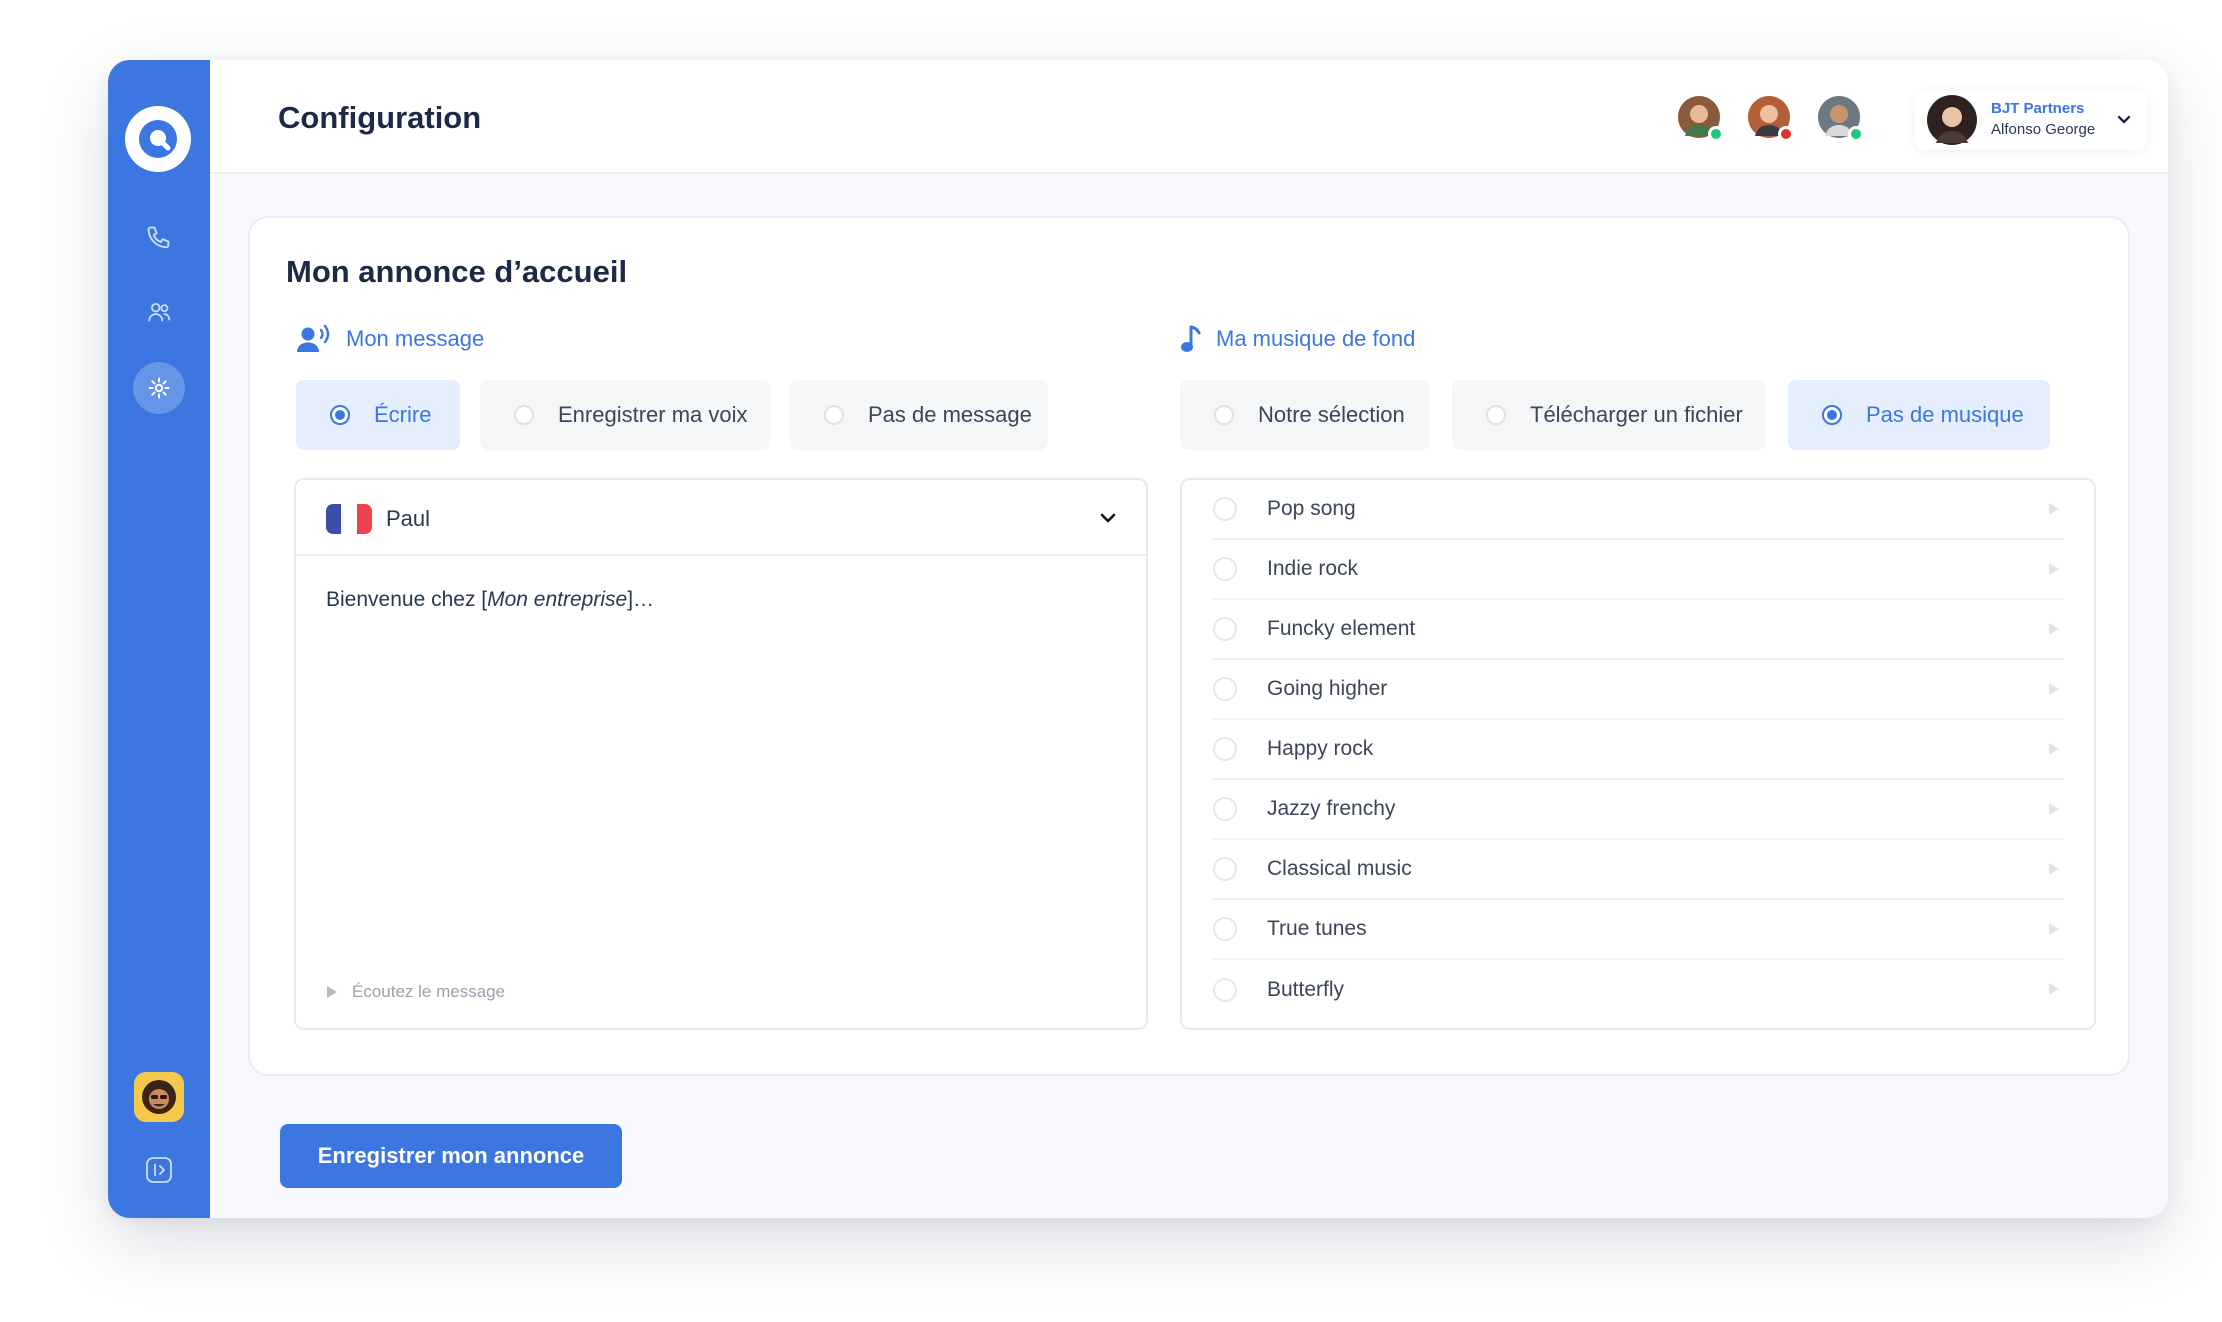 This screenshot has width=2222, height=1322. I want to click on track-name: Classical music, so click(1339, 868).